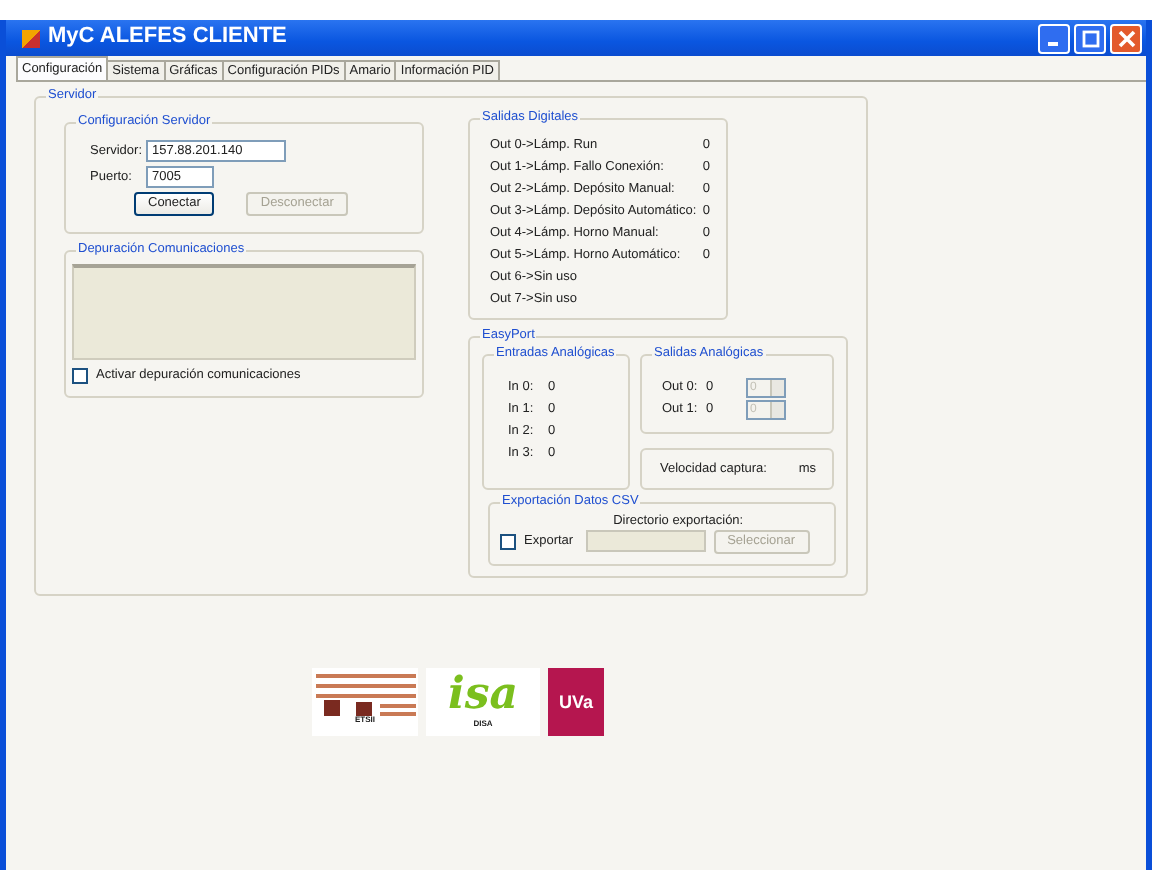 This screenshot has height=870, width=1152. I want to click on close-button, so click(1126, 38).